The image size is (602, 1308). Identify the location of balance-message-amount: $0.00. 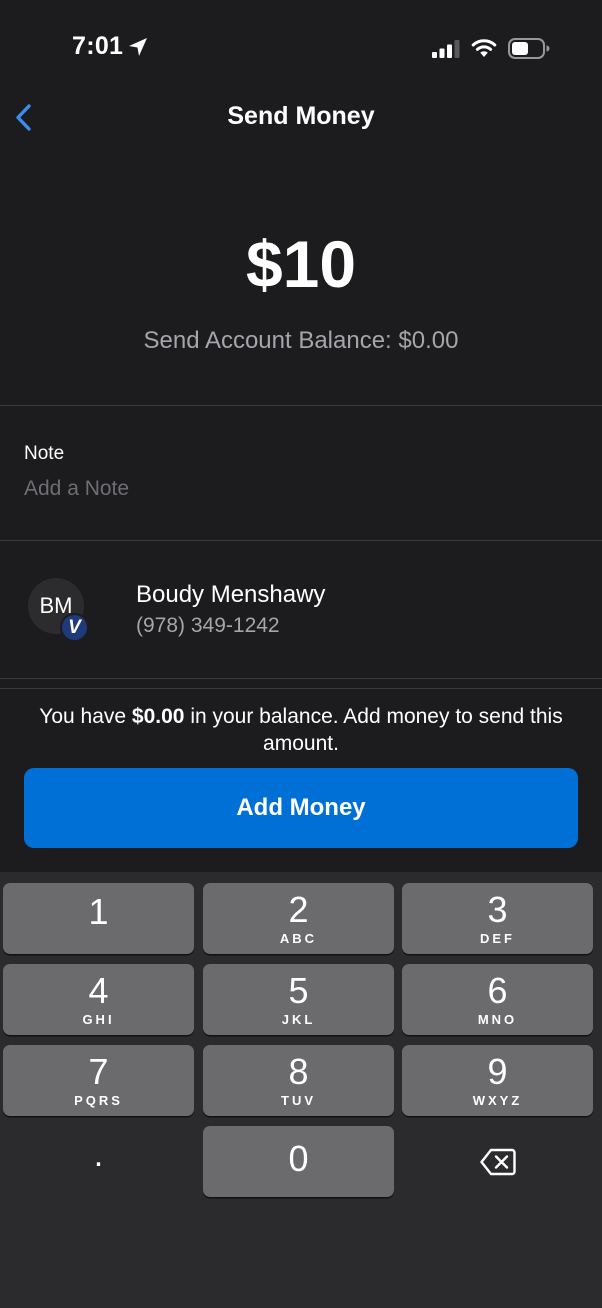
(158, 716).